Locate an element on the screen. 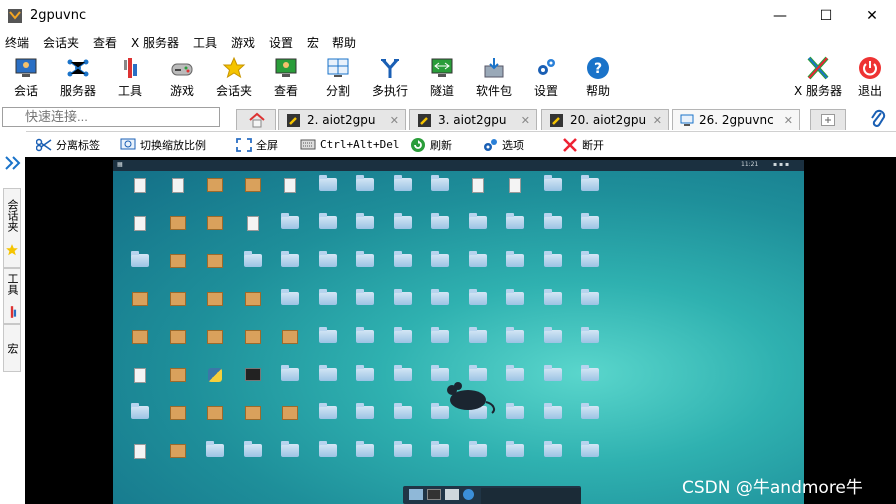  double-chevron-right-icon is located at coordinates (13, 163).